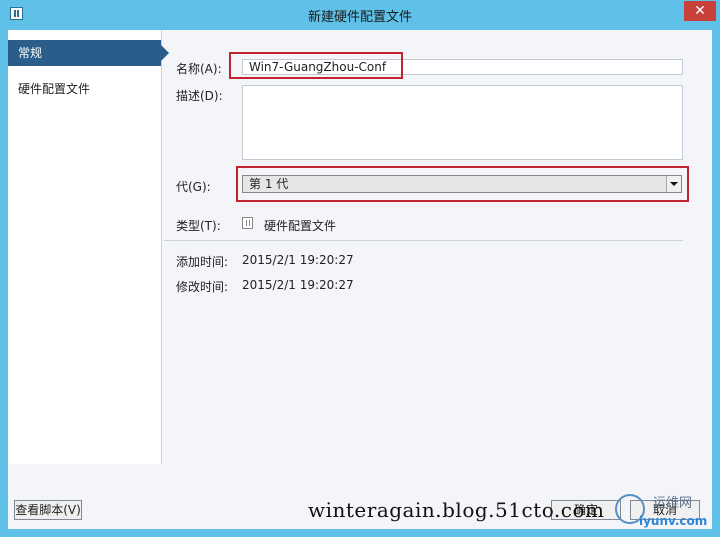 The image size is (720, 537). Describe the element at coordinates (316, 65) in the screenshot. I see `name-highlight-box` at that location.